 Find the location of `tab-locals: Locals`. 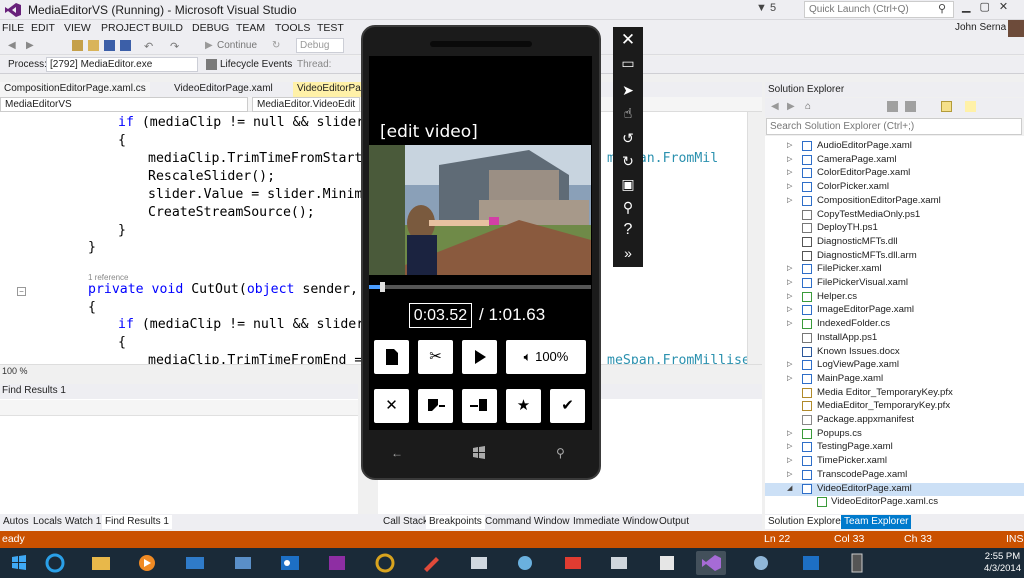

tab-locals: Locals is located at coordinates (47, 522).